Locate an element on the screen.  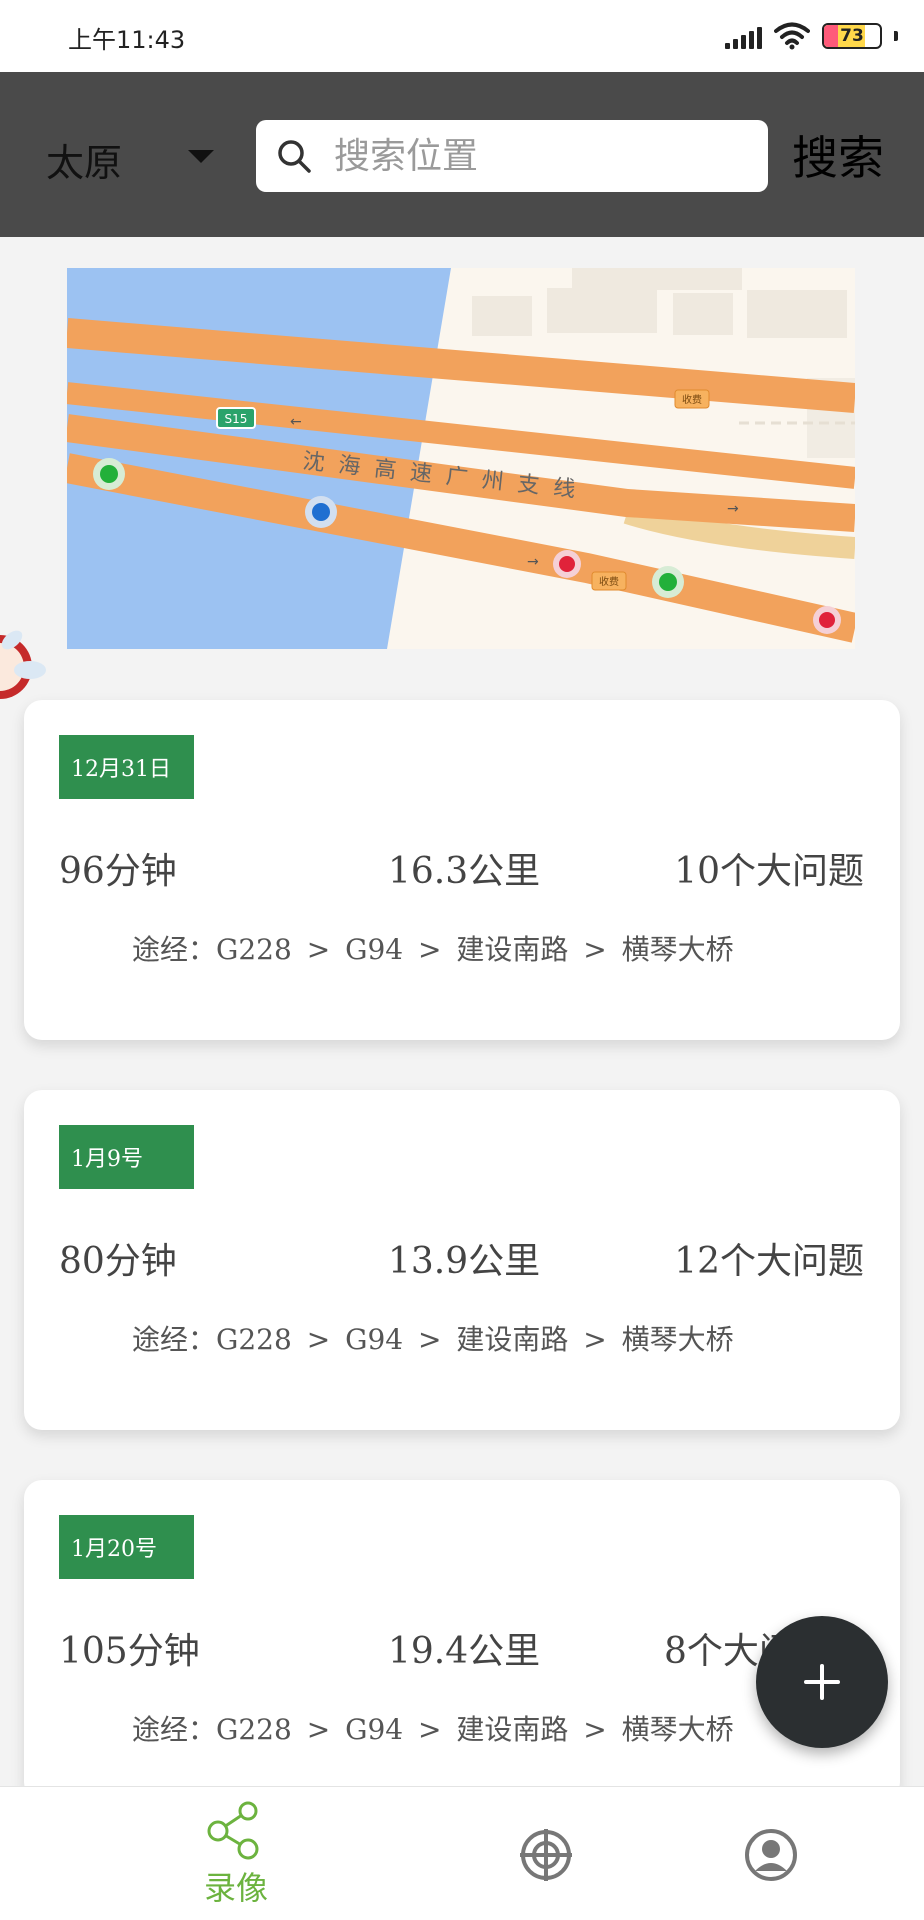
trip-distance: 16.3公里 is located at coordinates (464, 871).